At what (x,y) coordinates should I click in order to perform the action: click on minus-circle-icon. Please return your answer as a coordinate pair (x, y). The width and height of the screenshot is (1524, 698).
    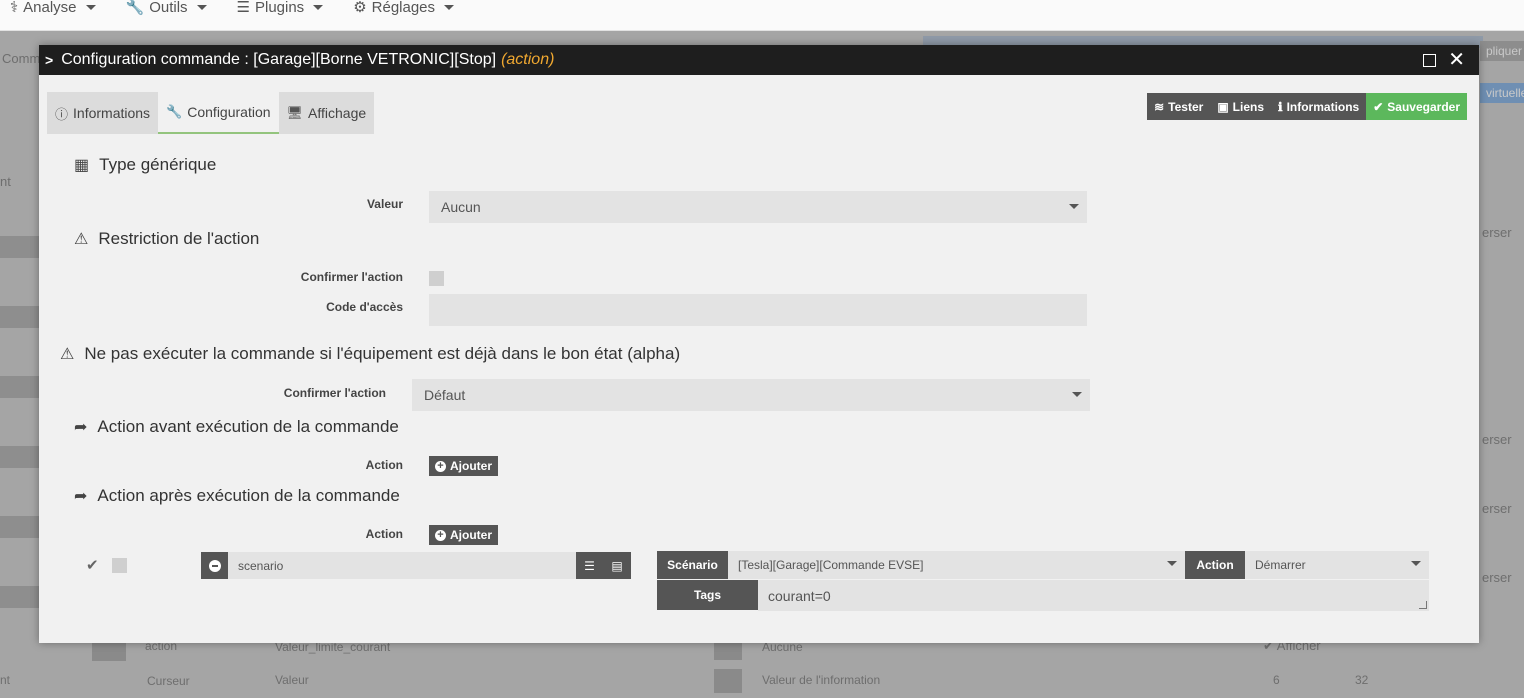
    Looking at the image, I should click on (214, 565).